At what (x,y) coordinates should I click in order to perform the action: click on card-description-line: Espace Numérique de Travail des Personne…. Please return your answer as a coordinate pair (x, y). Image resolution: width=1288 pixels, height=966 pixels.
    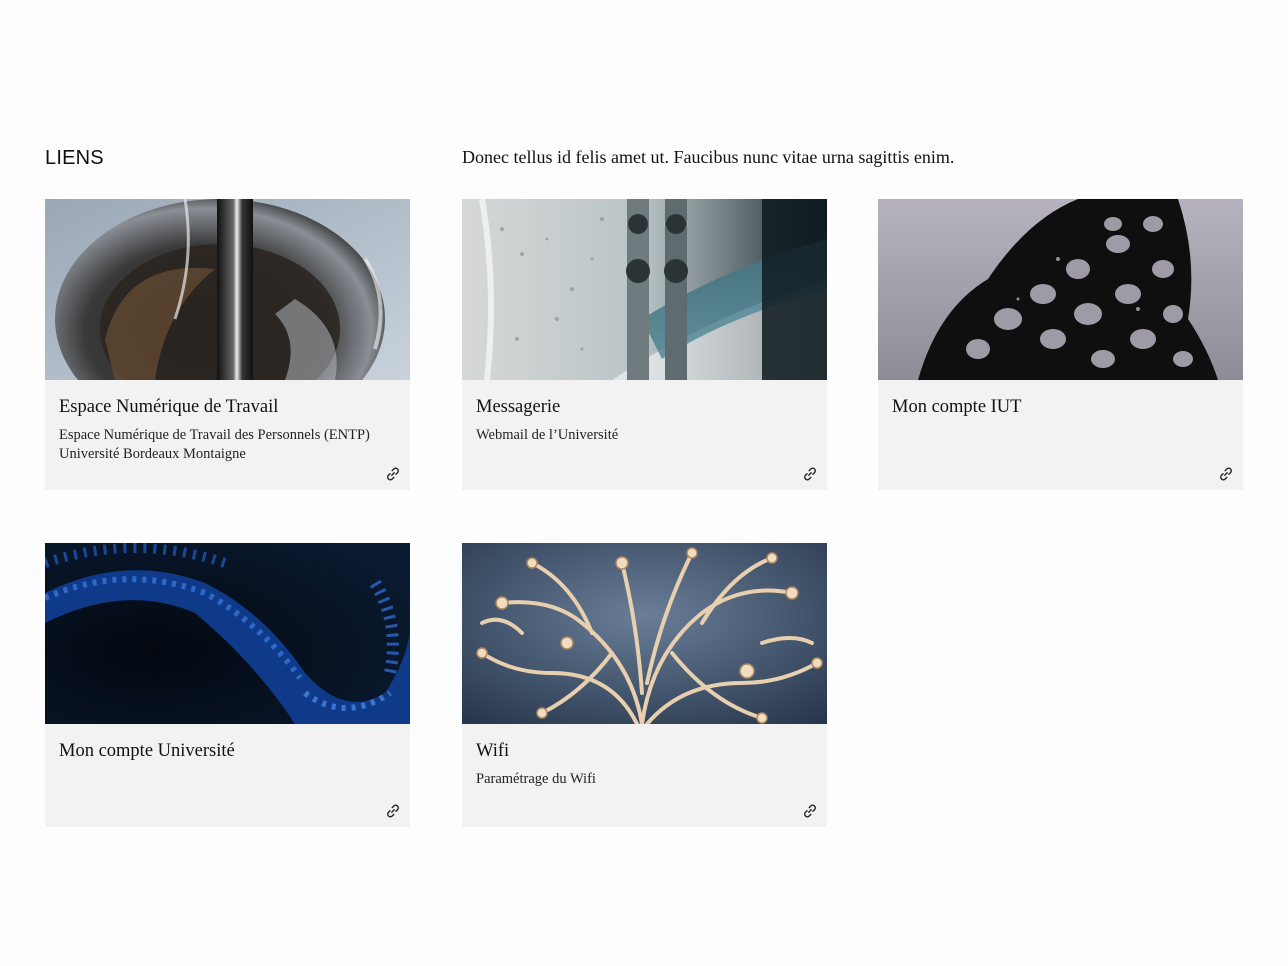
    Looking at the image, I should click on (214, 435).